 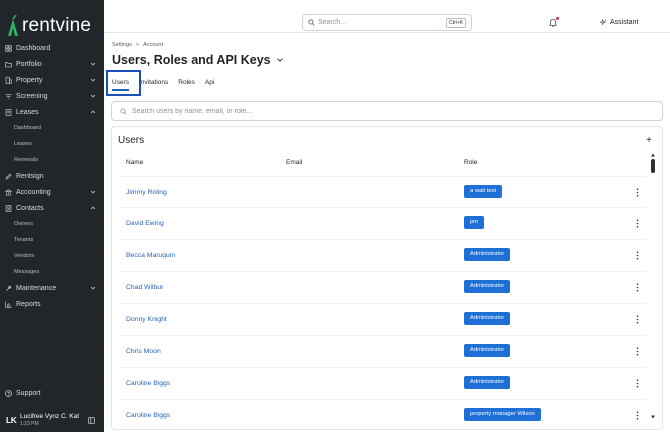 I want to click on sidebar-item-label: Rentsign, so click(x=30, y=176).